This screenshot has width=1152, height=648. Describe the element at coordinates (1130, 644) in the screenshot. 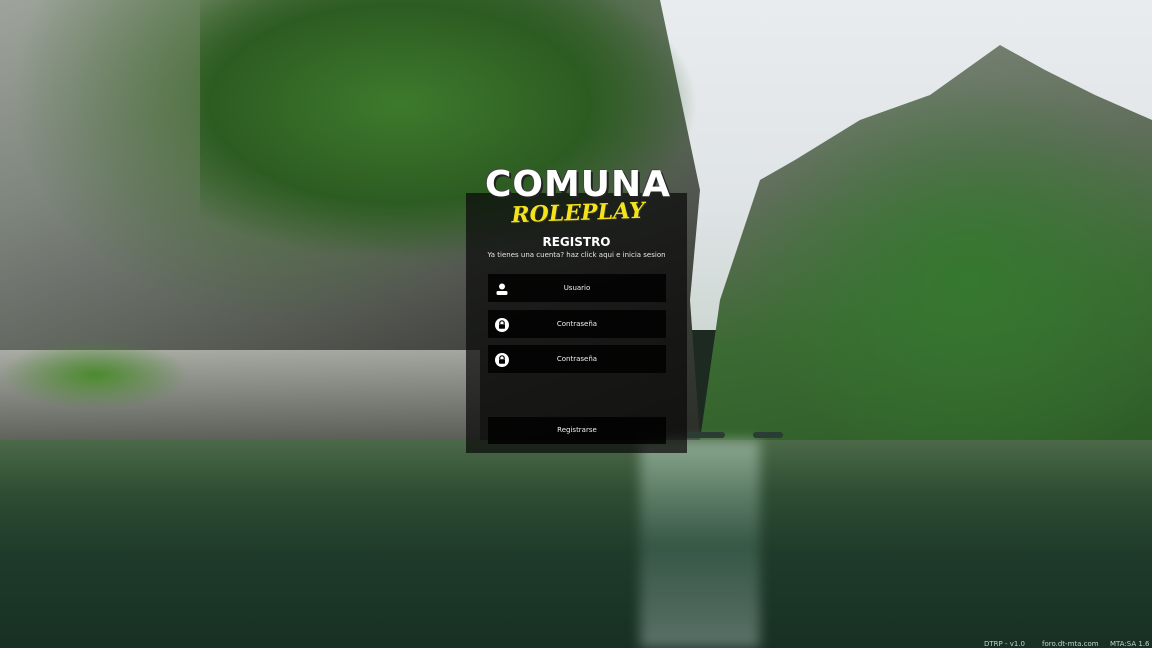

I see `mta-version: MTA:SA 1.6` at that location.